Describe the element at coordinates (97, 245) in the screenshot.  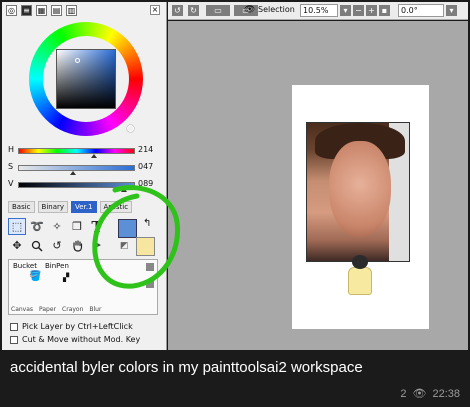
I see `eyedropper-icon: ✒` at that location.